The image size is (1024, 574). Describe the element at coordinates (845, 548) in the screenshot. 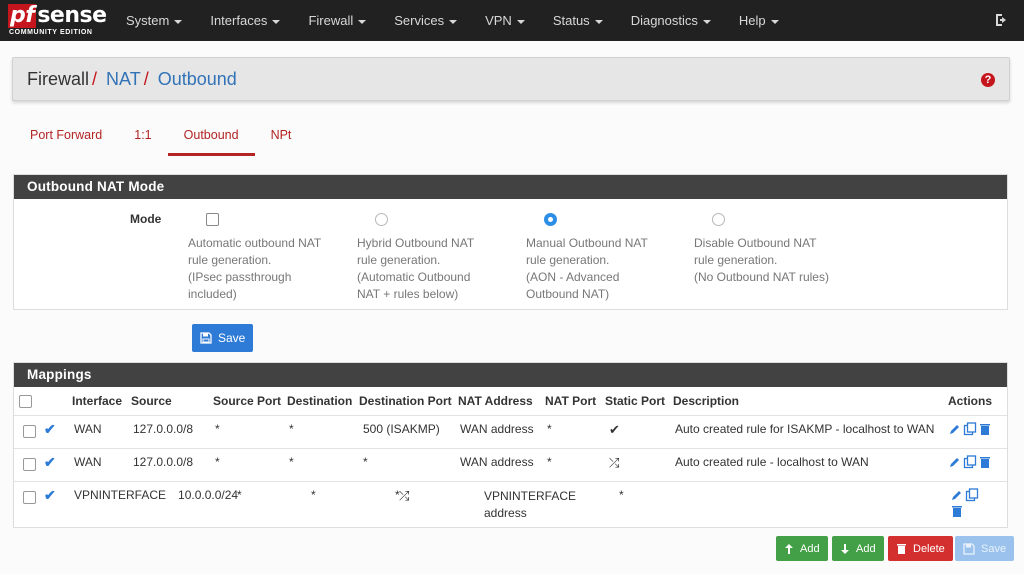

I see `arrow-down-icon` at that location.